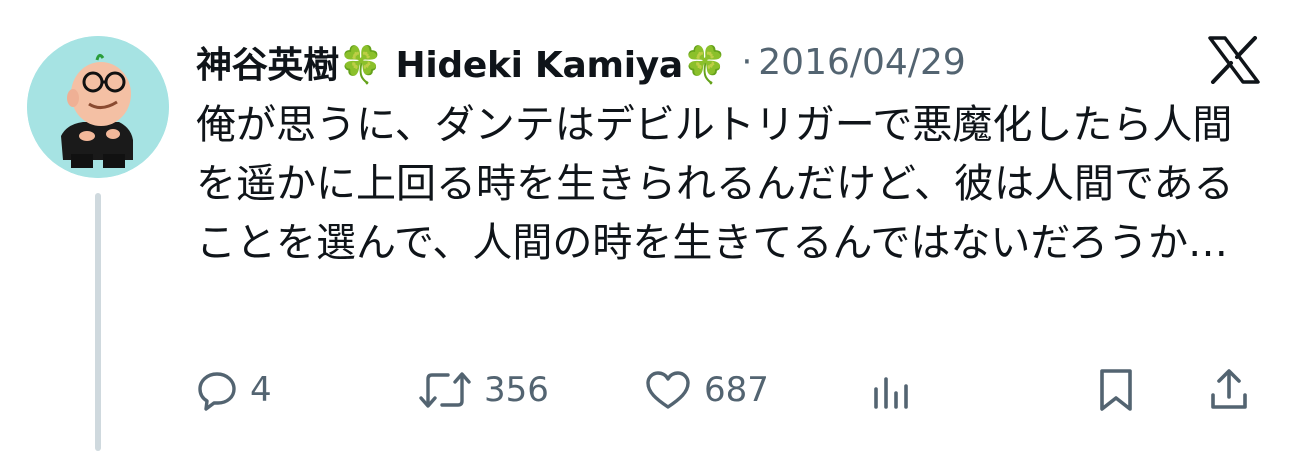 Image resolution: width=1290 pixels, height=451 pixels. I want to click on tweet-actions: 4 356 687, so click(645, 390).